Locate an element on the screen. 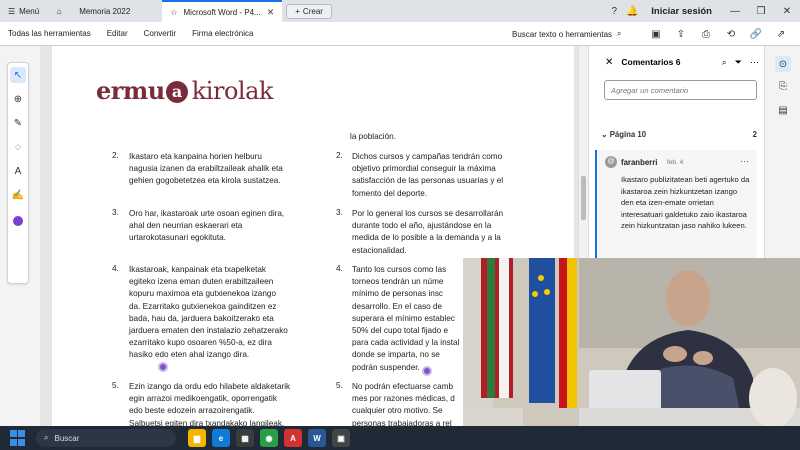 The height and width of the screenshot is (450, 800). text-box-icon: A is located at coordinates (18, 171).